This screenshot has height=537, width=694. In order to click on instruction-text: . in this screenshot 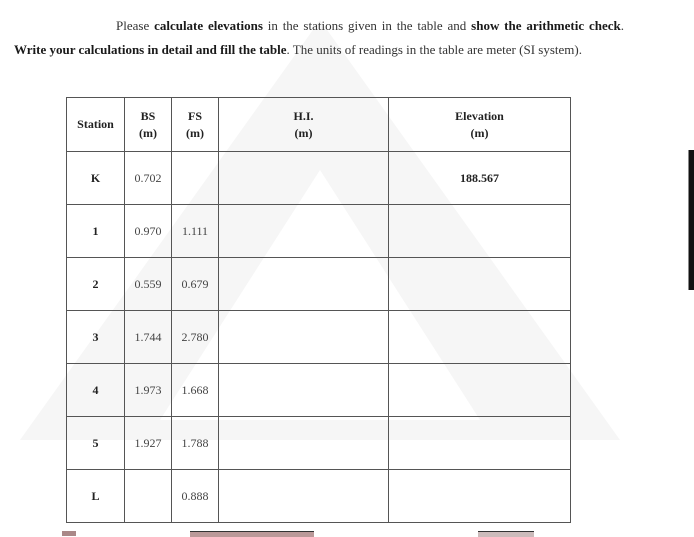, I will do `click(622, 25)`.